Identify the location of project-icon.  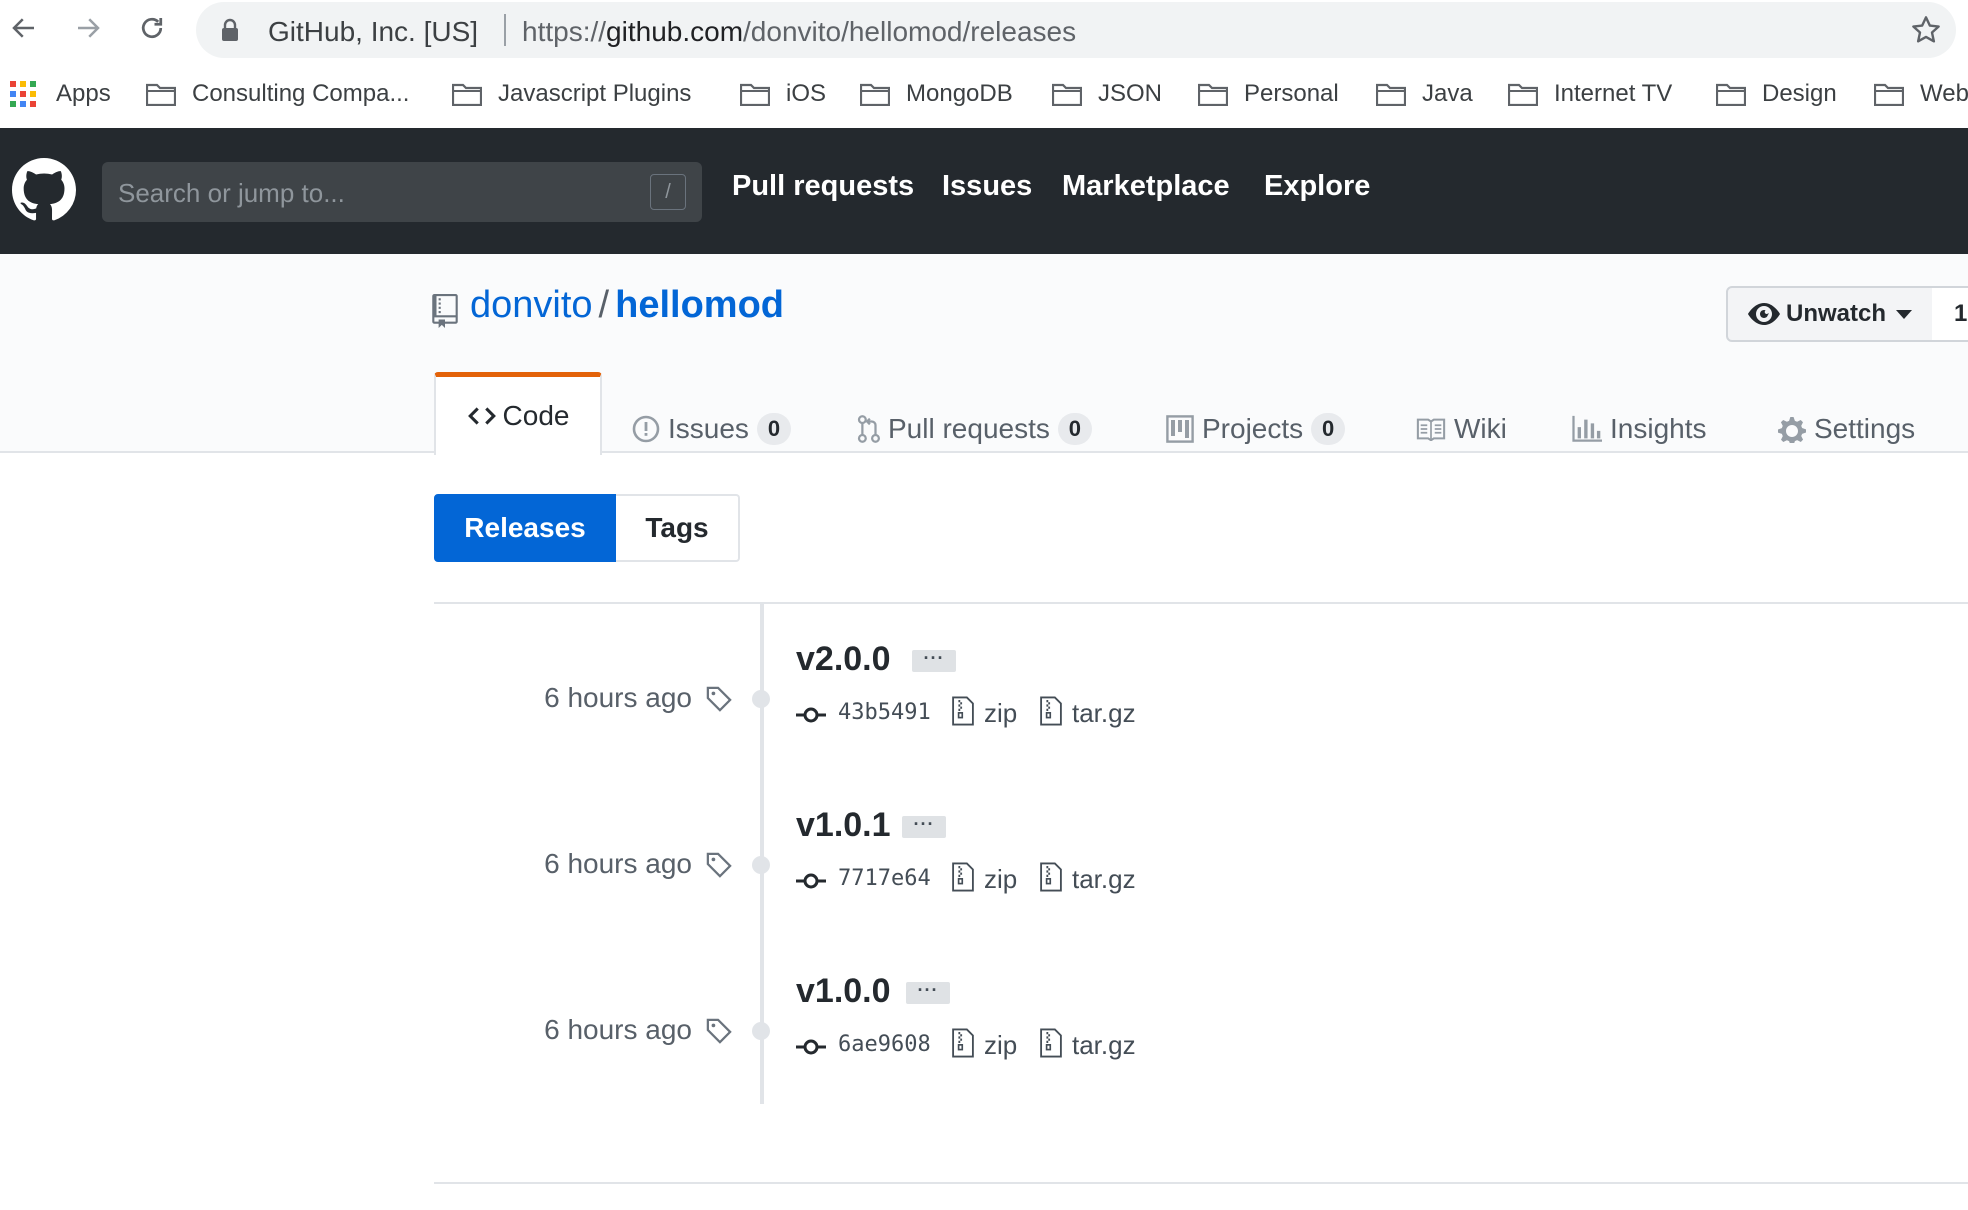
(1180, 429).